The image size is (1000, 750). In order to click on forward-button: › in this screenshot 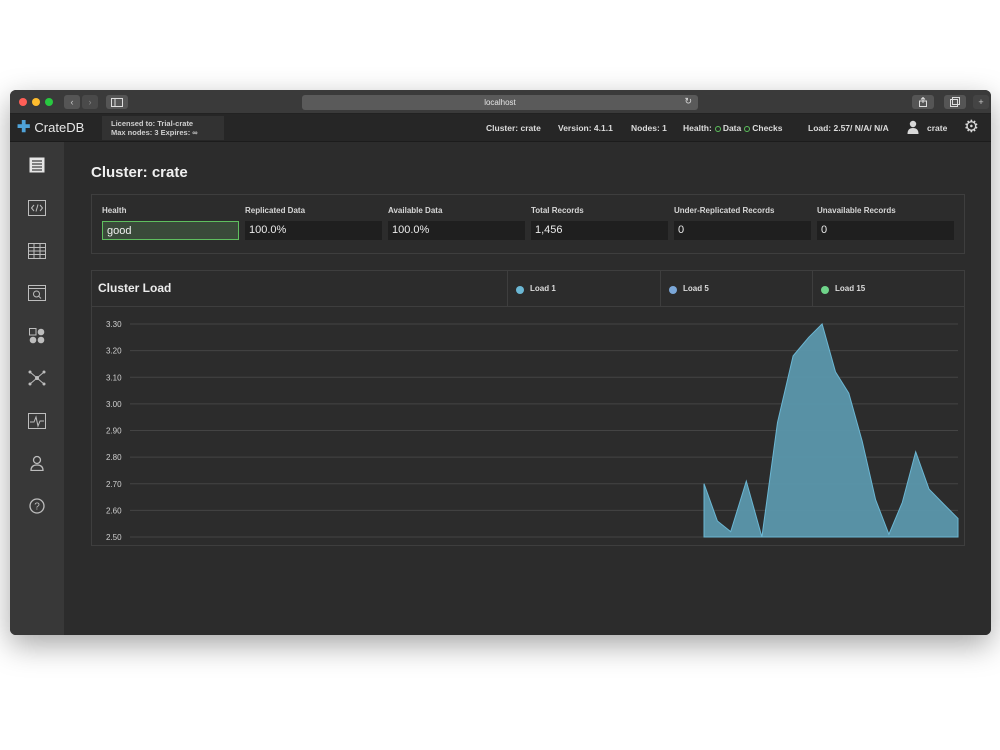, I will do `click(90, 102)`.